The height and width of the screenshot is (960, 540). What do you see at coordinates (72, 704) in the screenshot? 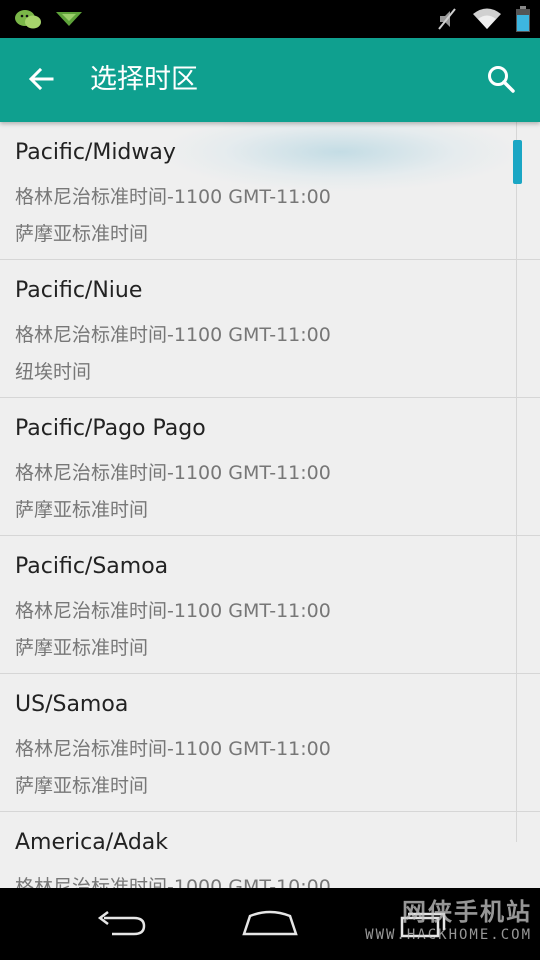
I see `timezone-name: US/Samoa` at bounding box center [72, 704].